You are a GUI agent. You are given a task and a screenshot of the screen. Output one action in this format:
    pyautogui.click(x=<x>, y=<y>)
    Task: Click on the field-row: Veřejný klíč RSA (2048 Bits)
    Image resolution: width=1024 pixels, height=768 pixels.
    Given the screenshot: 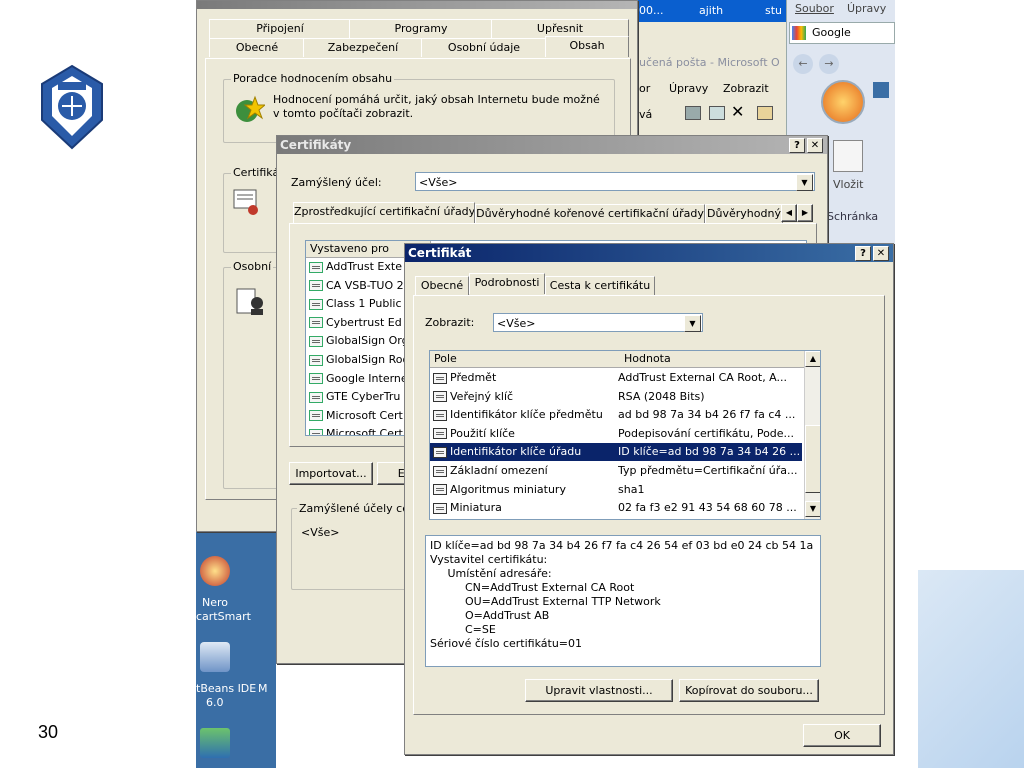 What is the action you would take?
    pyautogui.click(x=616, y=397)
    